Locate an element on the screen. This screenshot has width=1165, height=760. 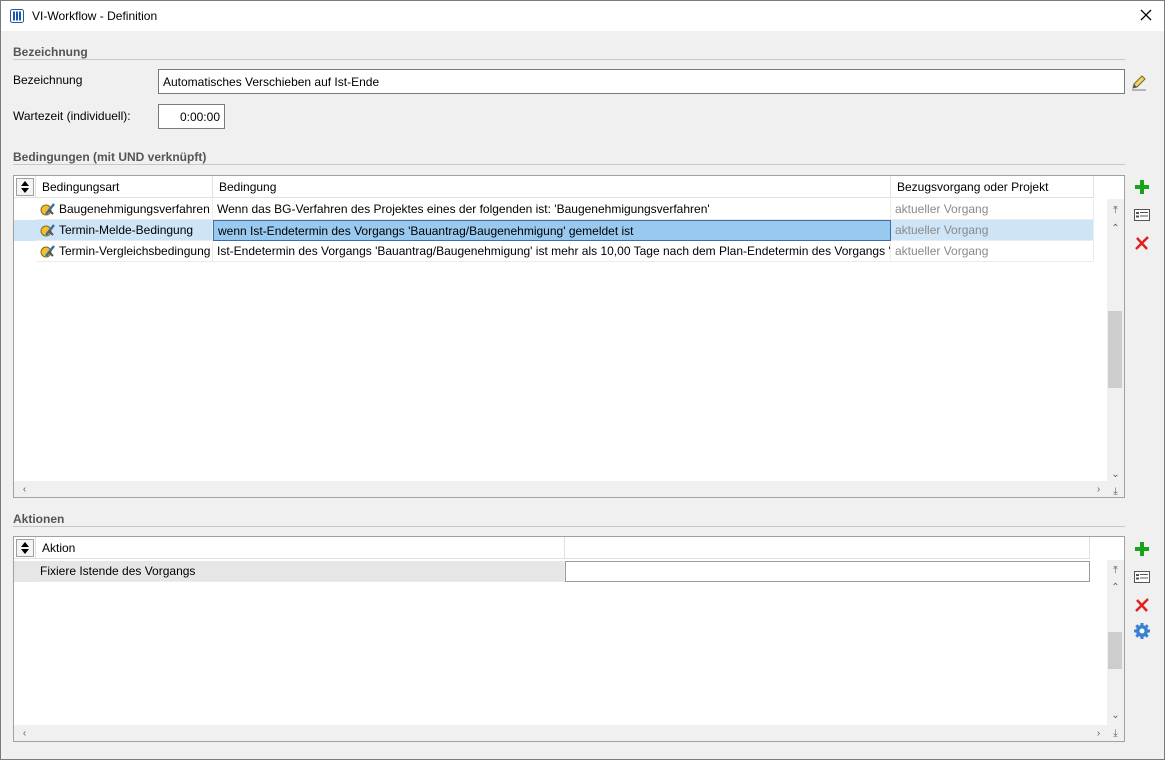
section-heading-conditions: Bedingungen (mit UND verknüpft) is located at coordinates (110, 157).